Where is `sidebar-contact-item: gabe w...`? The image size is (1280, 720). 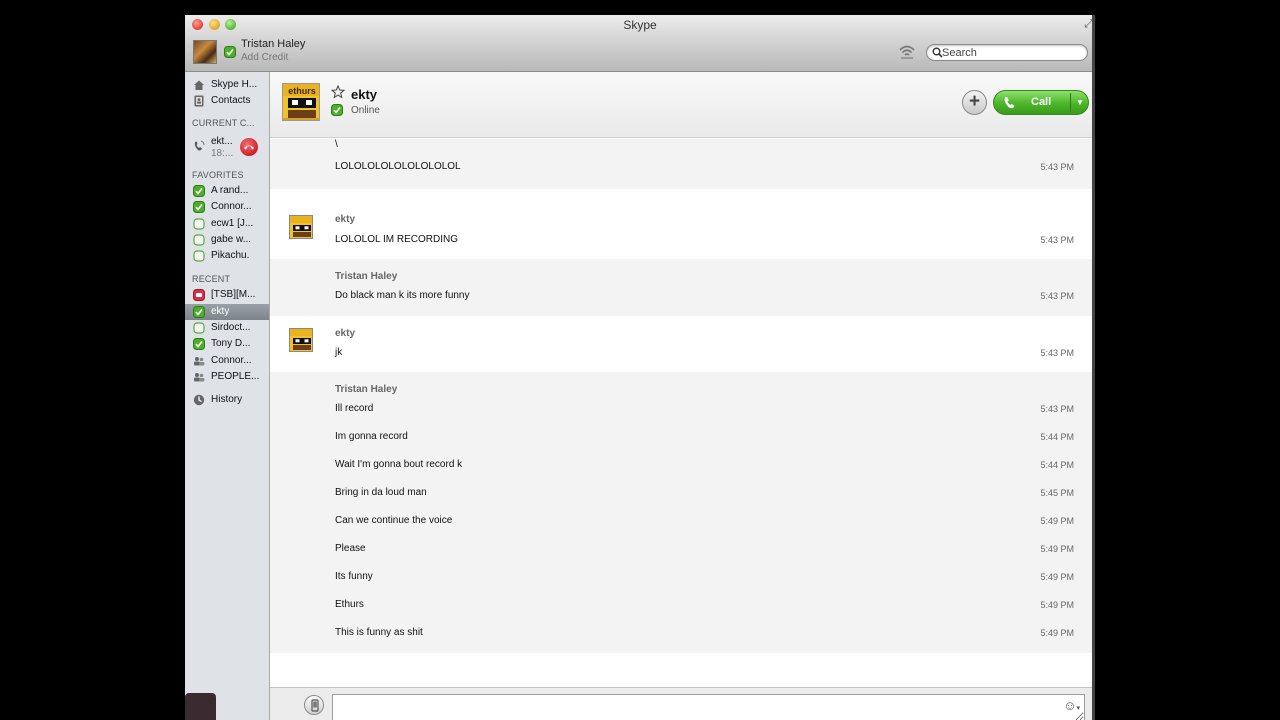 sidebar-contact-item: gabe w... is located at coordinates (227, 240).